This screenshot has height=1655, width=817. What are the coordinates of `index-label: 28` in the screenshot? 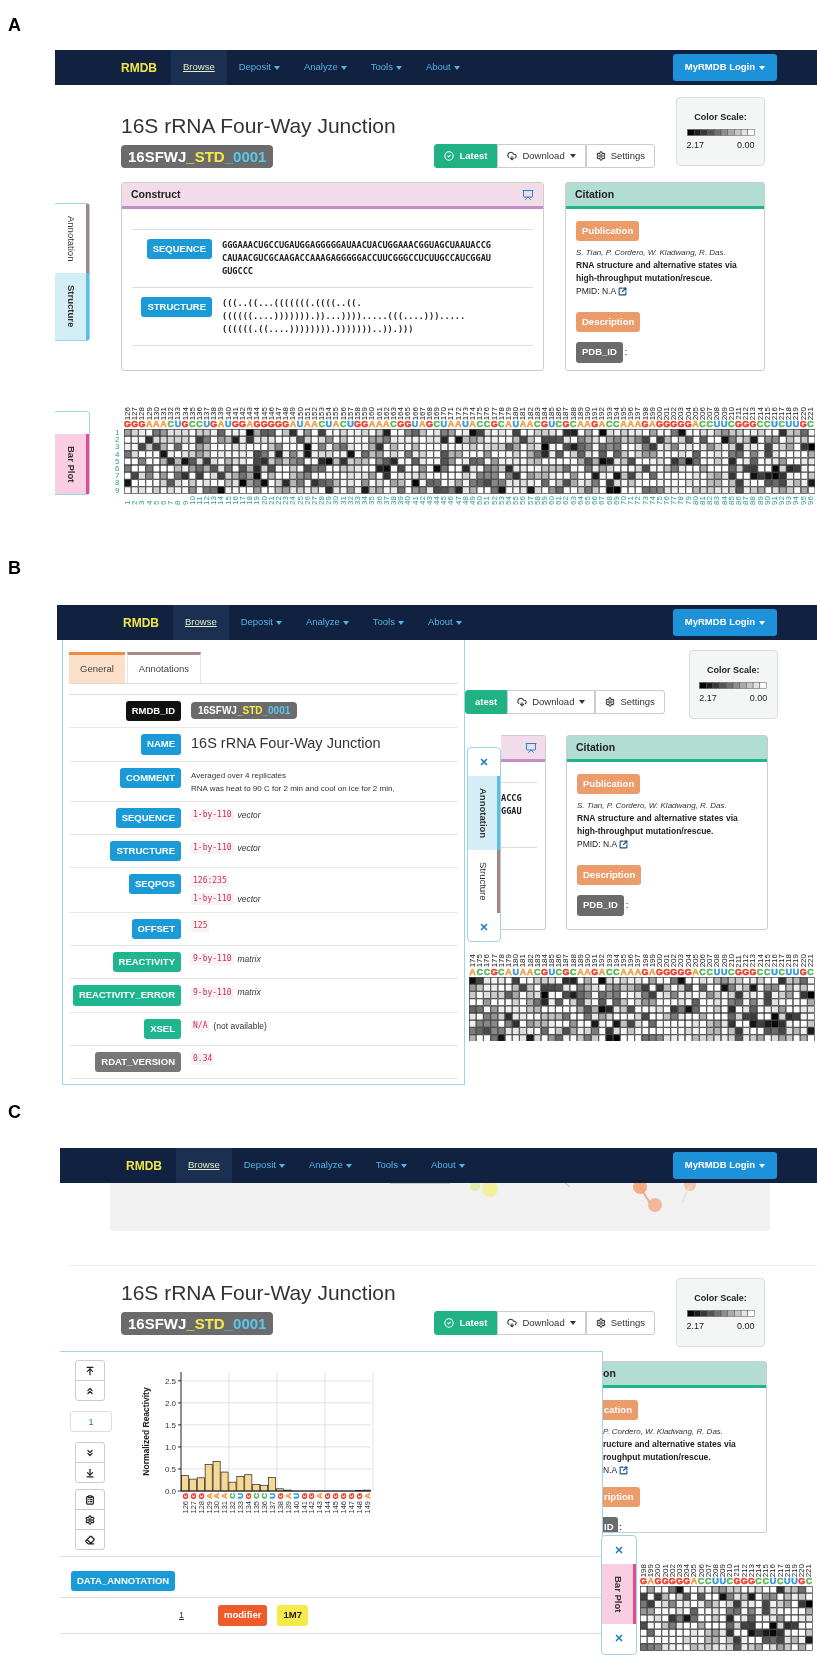 It's located at (322, 500).